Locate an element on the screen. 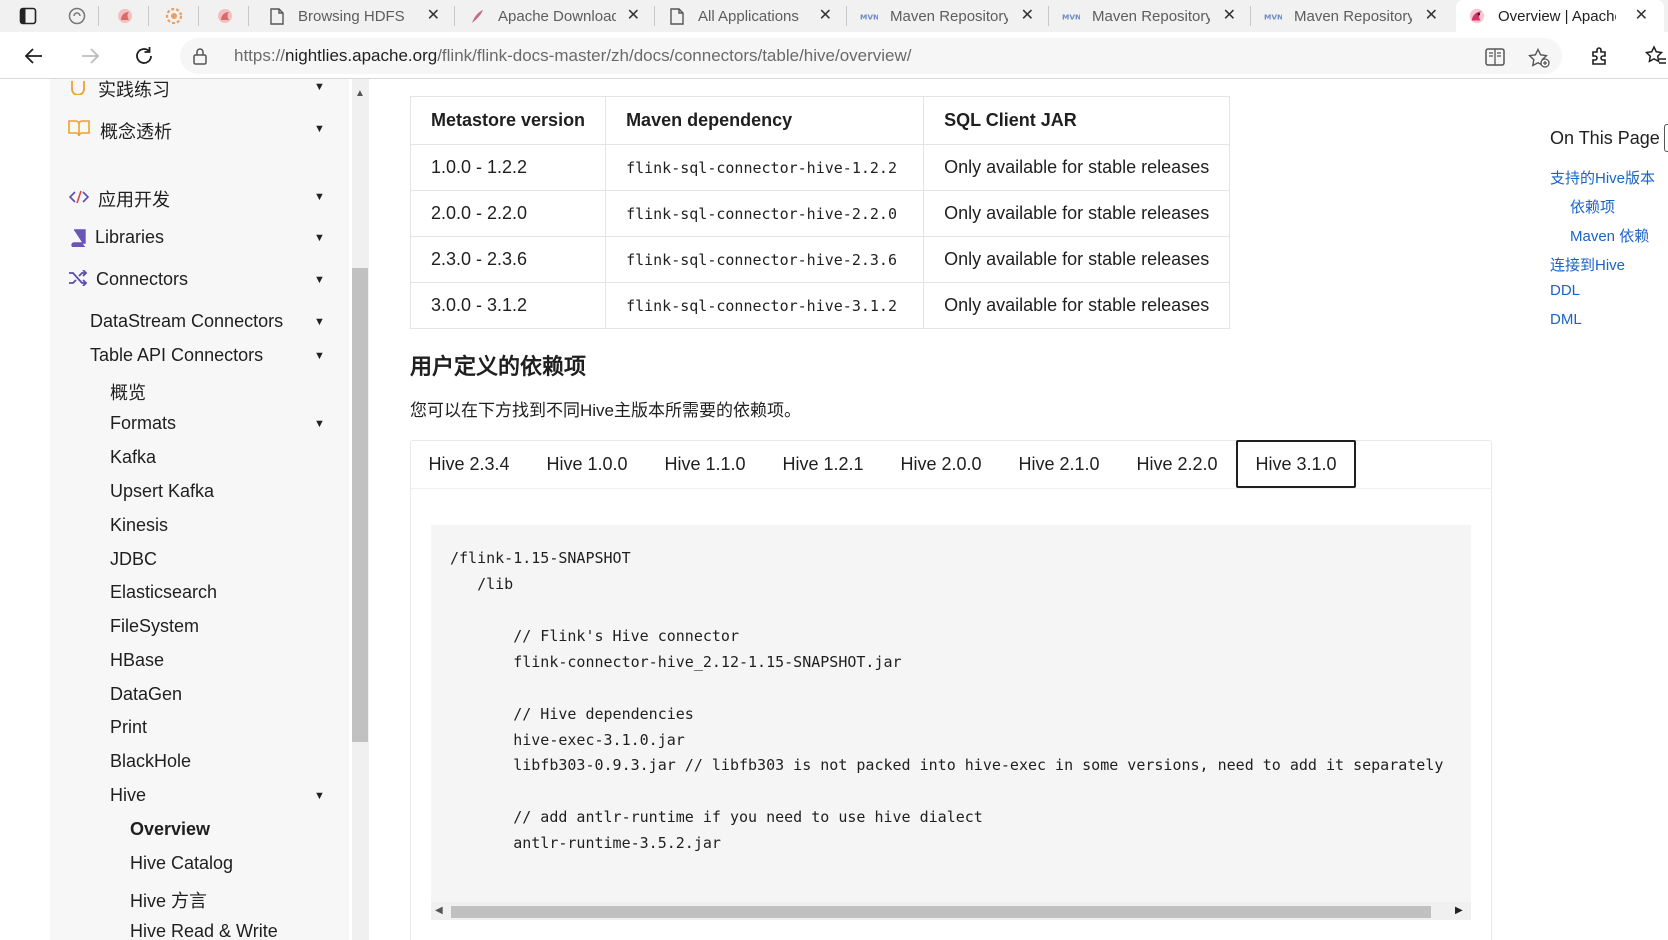 The width and height of the screenshot is (1668, 940). refresh-icon is located at coordinates (144, 55).